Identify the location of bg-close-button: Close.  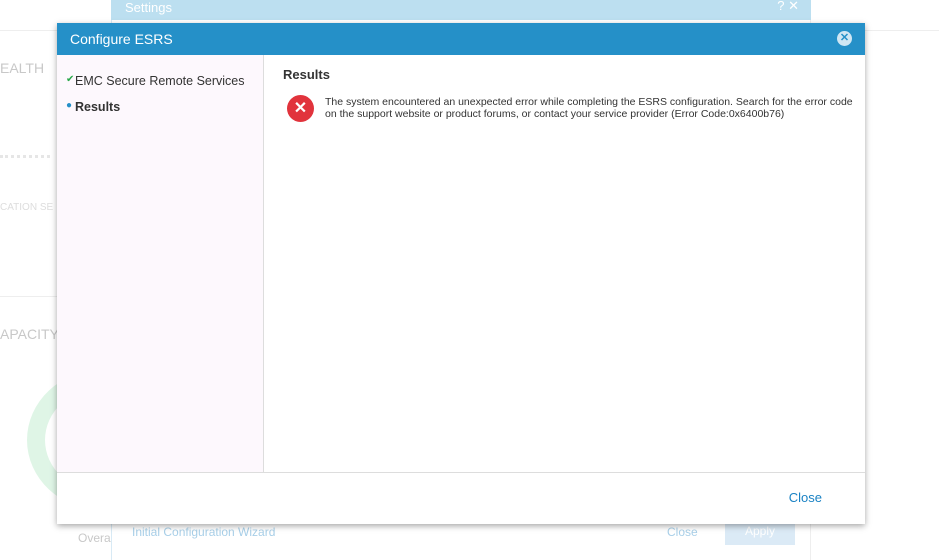
(682, 532).